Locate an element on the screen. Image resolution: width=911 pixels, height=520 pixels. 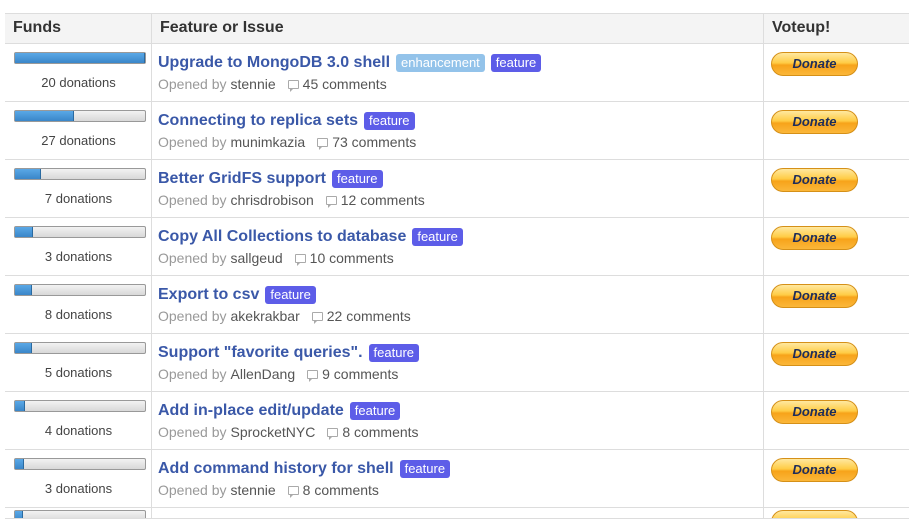
issue-title-link: Better GridFS support is located at coordinates (242, 179).